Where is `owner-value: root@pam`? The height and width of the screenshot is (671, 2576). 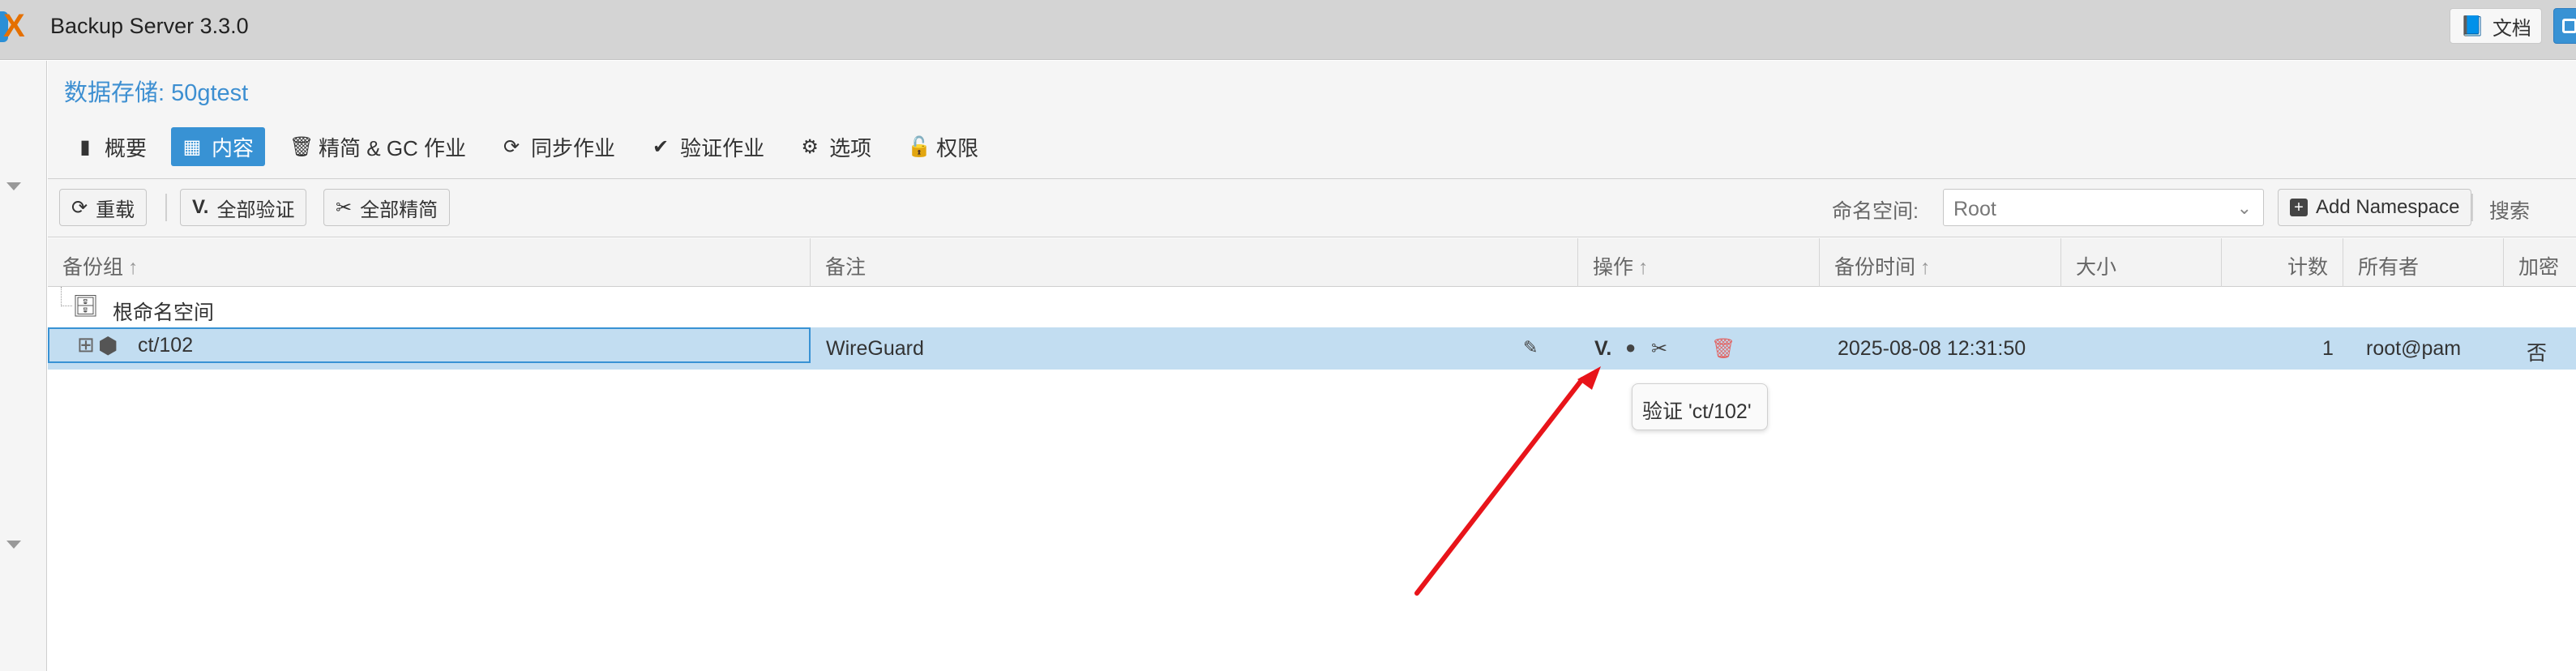
owner-value: root@pam is located at coordinates (2414, 349).